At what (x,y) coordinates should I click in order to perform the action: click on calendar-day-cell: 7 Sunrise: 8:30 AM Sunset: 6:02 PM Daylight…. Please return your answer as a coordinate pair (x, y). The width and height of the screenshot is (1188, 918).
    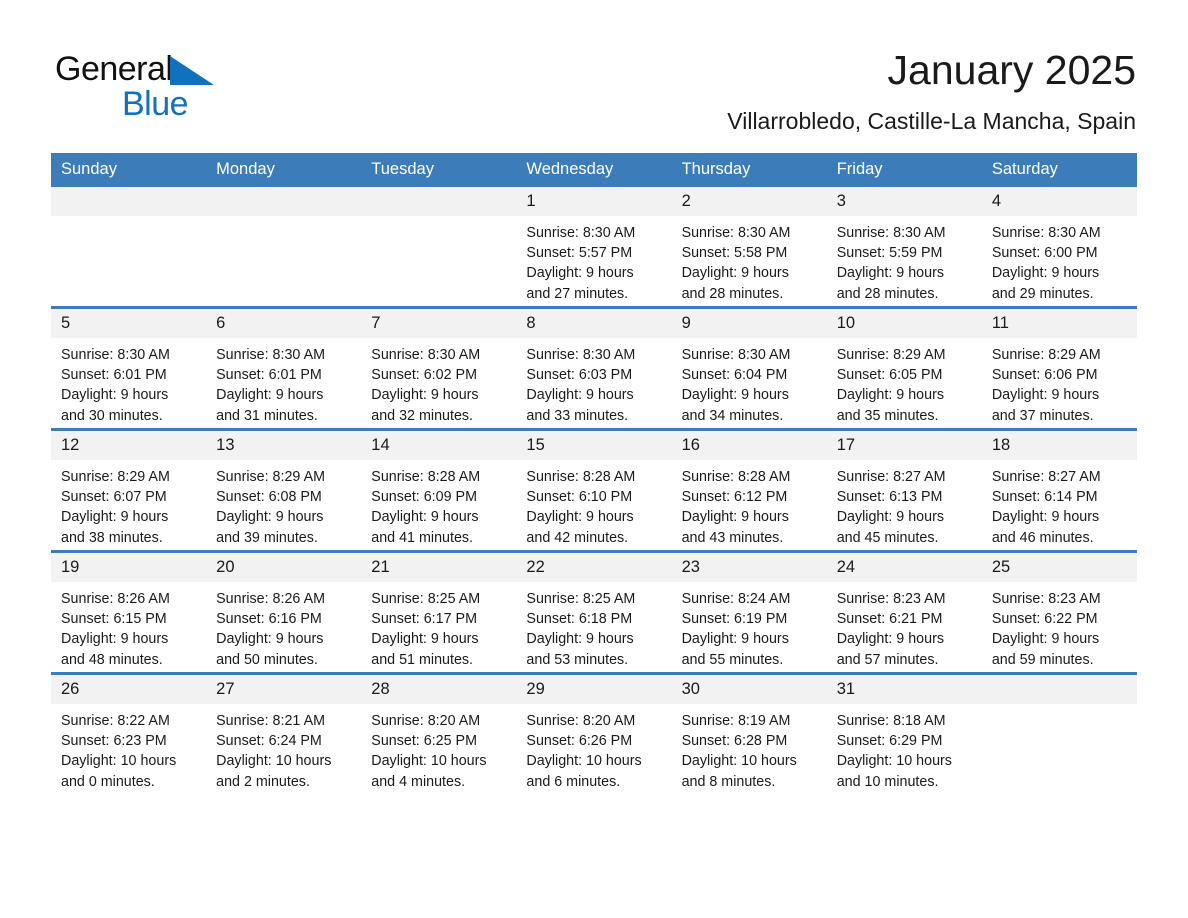
    Looking at the image, I should click on (439, 368).